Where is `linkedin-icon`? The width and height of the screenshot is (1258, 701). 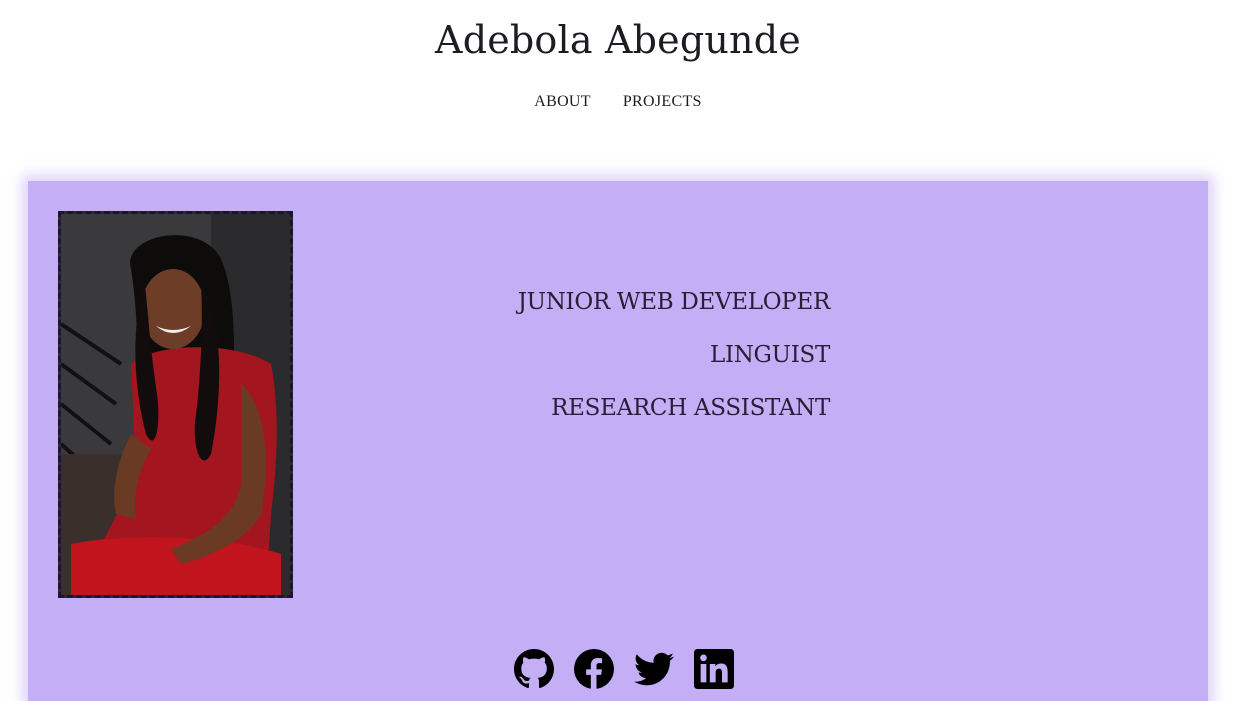
linkedin-icon is located at coordinates (714, 669).